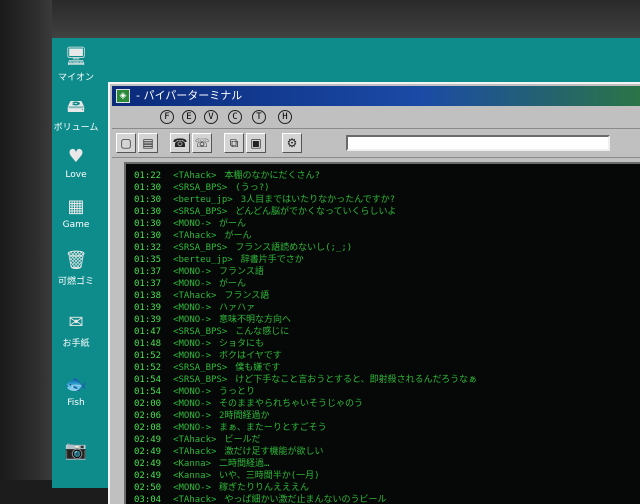  Describe the element at coordinates (76, 268) in the screenshot. I see `trash-icon: 🗑 可燃ゴミ` at that location.